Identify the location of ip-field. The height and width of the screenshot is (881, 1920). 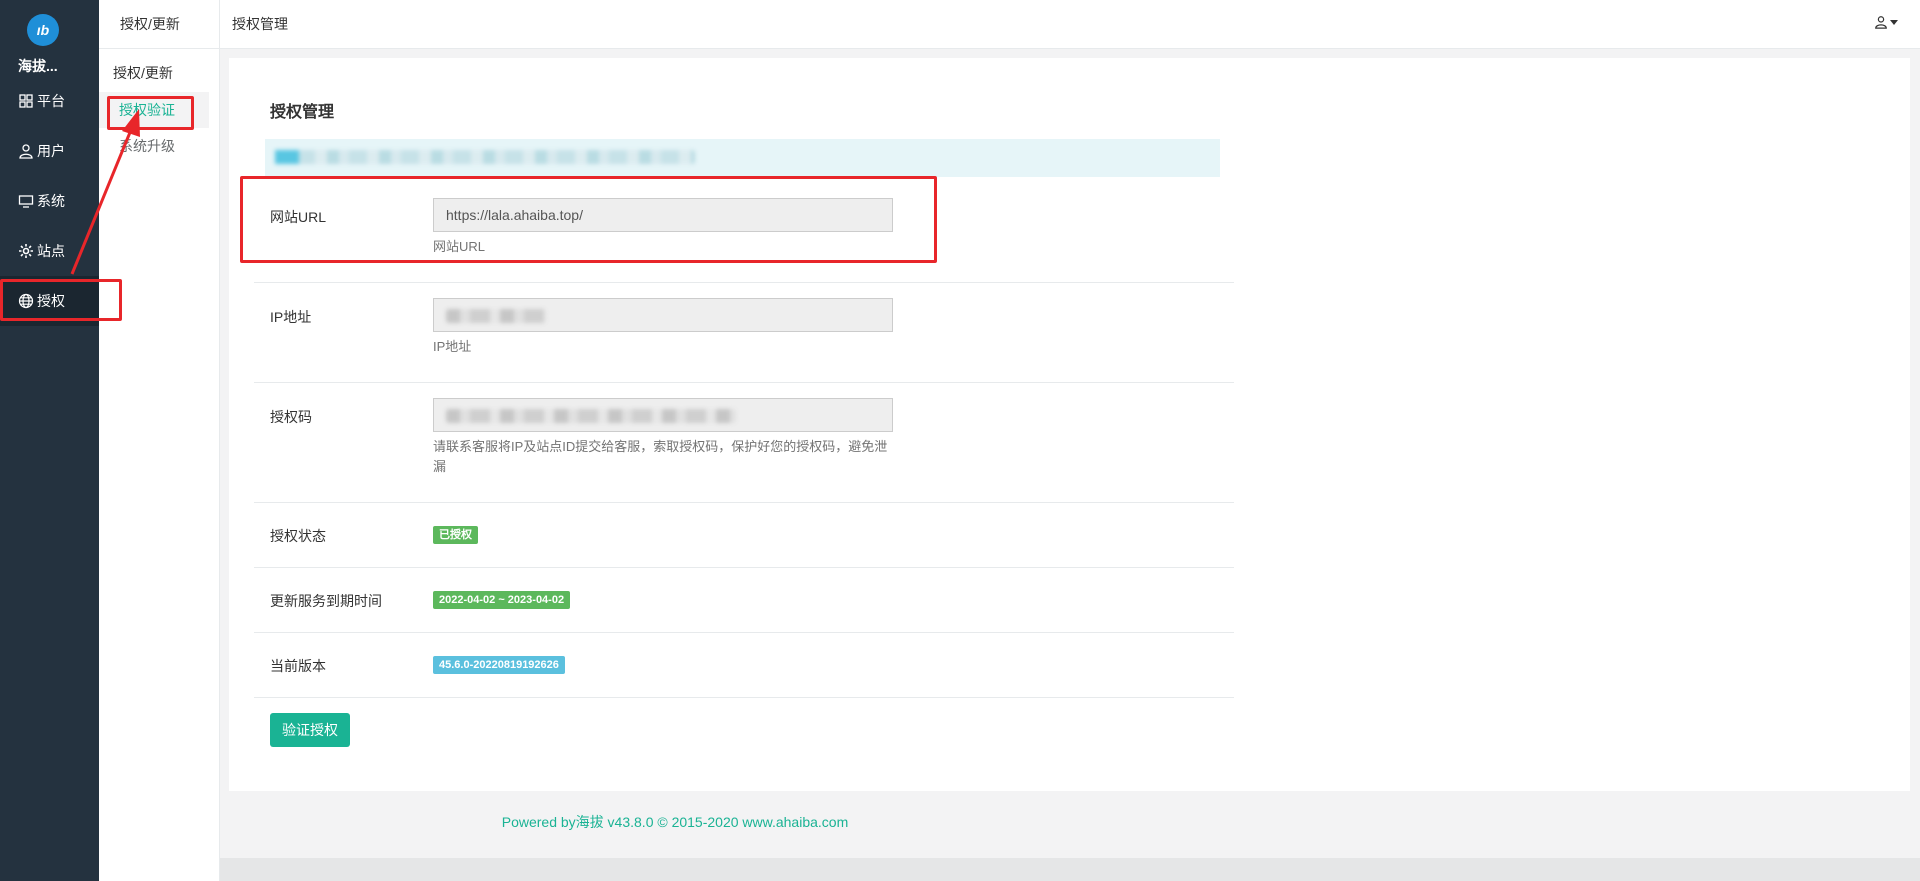
(663, 315).